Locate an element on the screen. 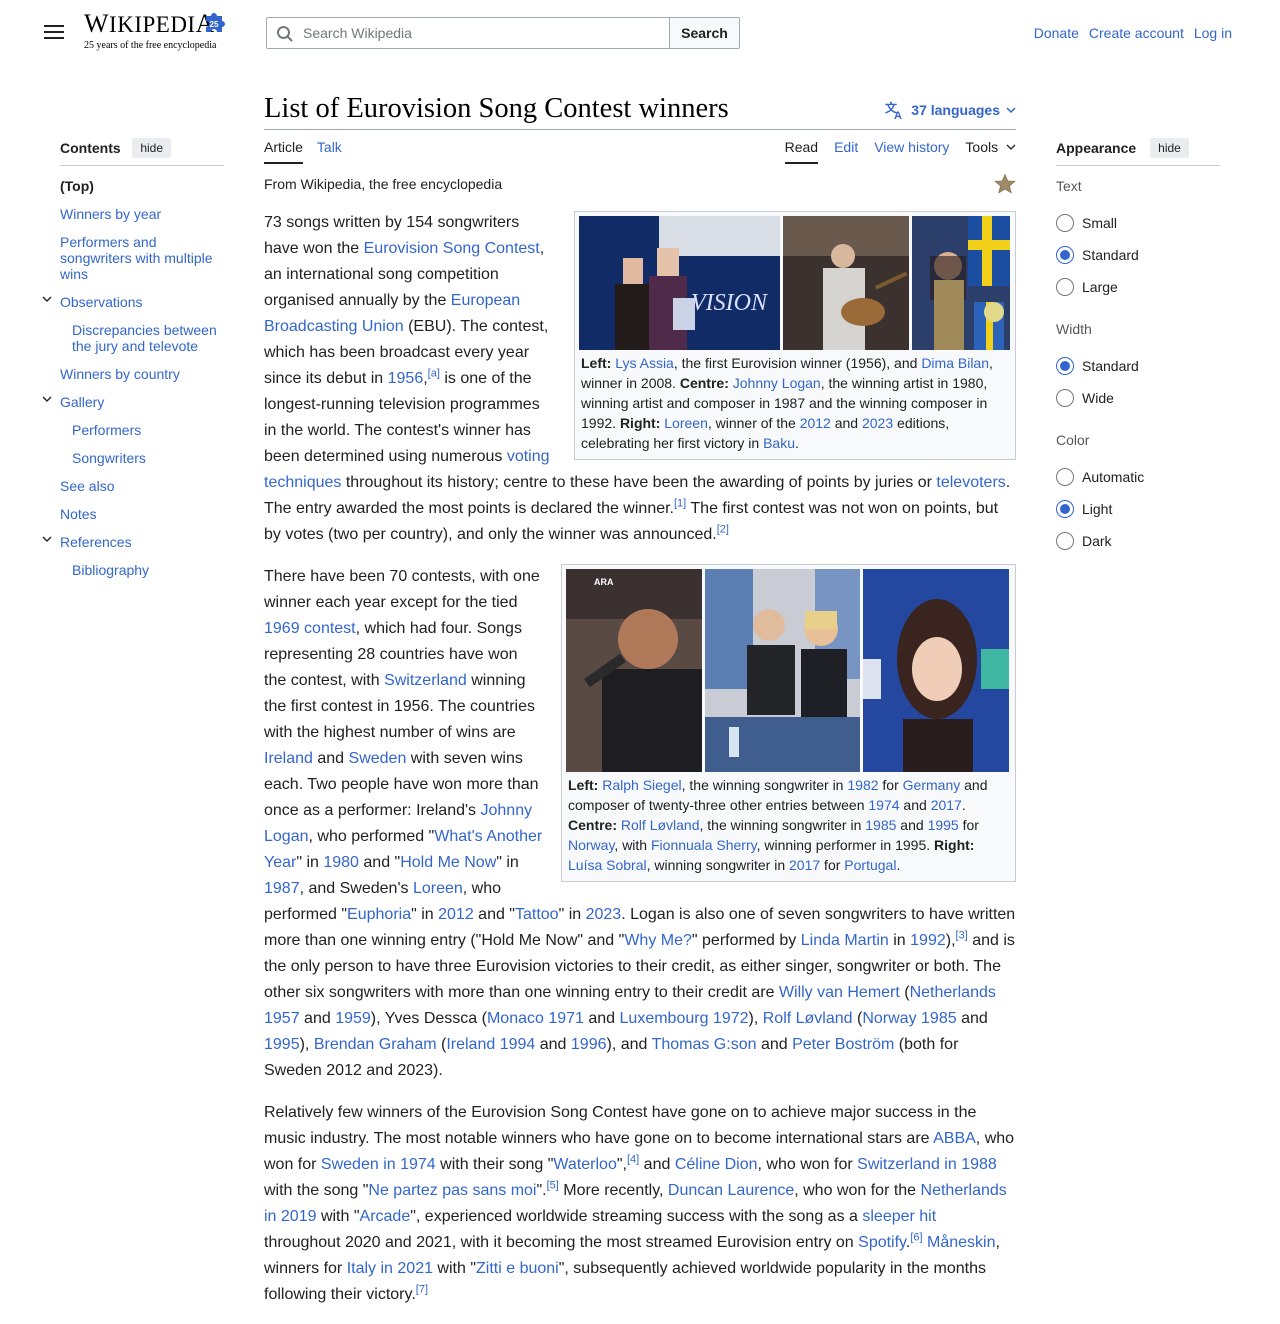  text-size-large: Large is located at coordinates (1087, 287).